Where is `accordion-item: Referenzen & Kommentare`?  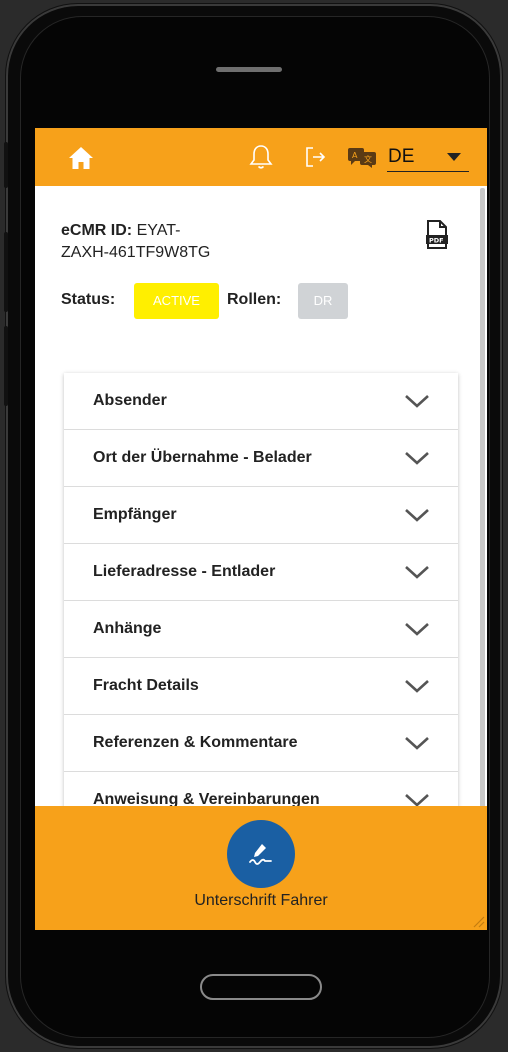
accordion-item: Referenzen & Kommentare is located at coordinates (261, 743).